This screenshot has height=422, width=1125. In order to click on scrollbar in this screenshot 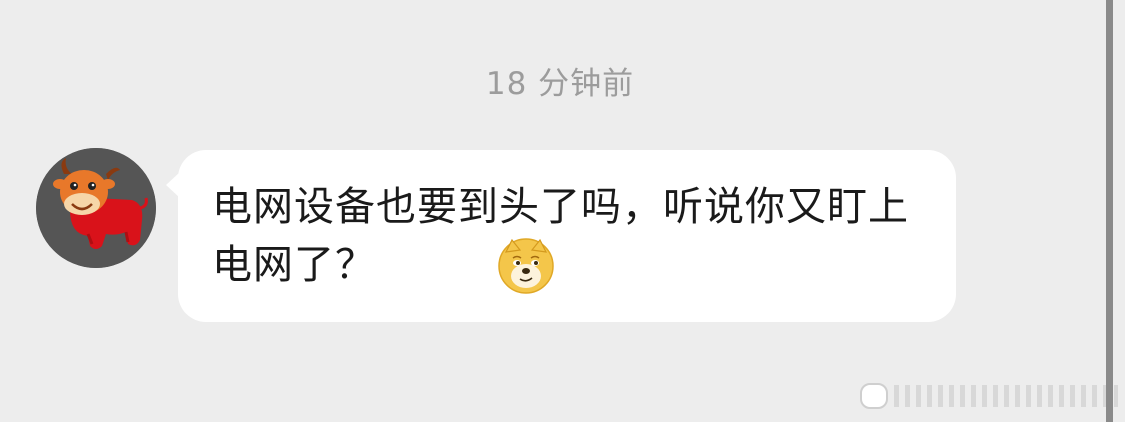, I will do `click(1109, 211)`.